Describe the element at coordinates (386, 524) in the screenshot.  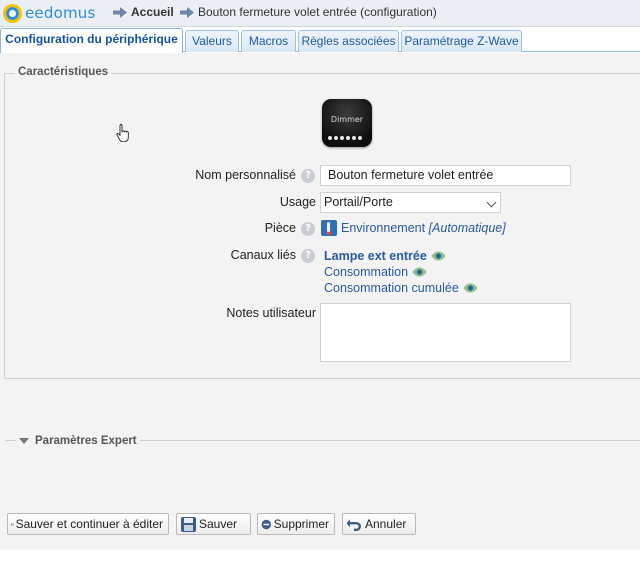
I see `cancel-label: Annuler` at that location.